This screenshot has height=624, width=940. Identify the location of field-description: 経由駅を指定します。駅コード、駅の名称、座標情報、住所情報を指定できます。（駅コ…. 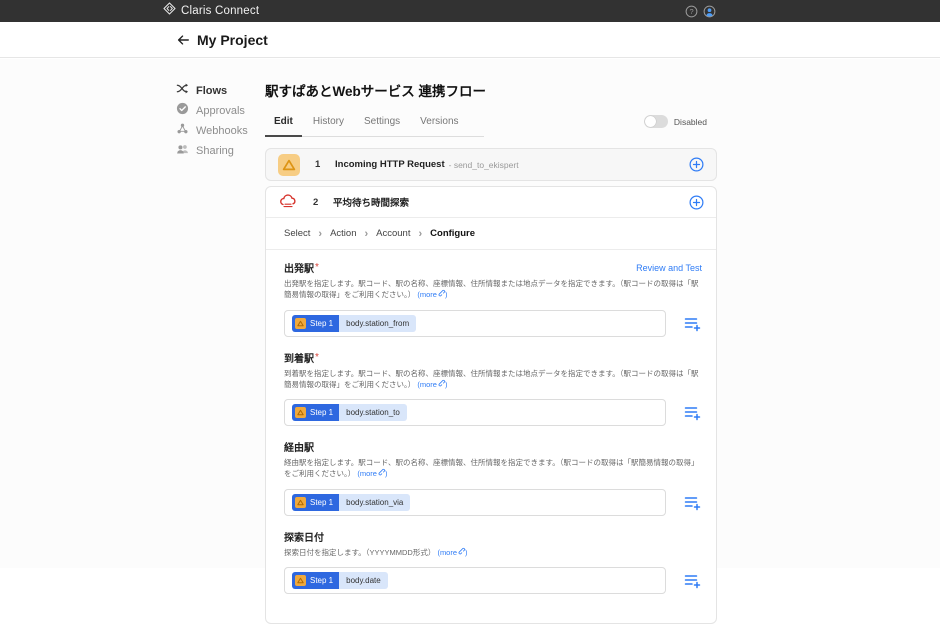
(493, 468).